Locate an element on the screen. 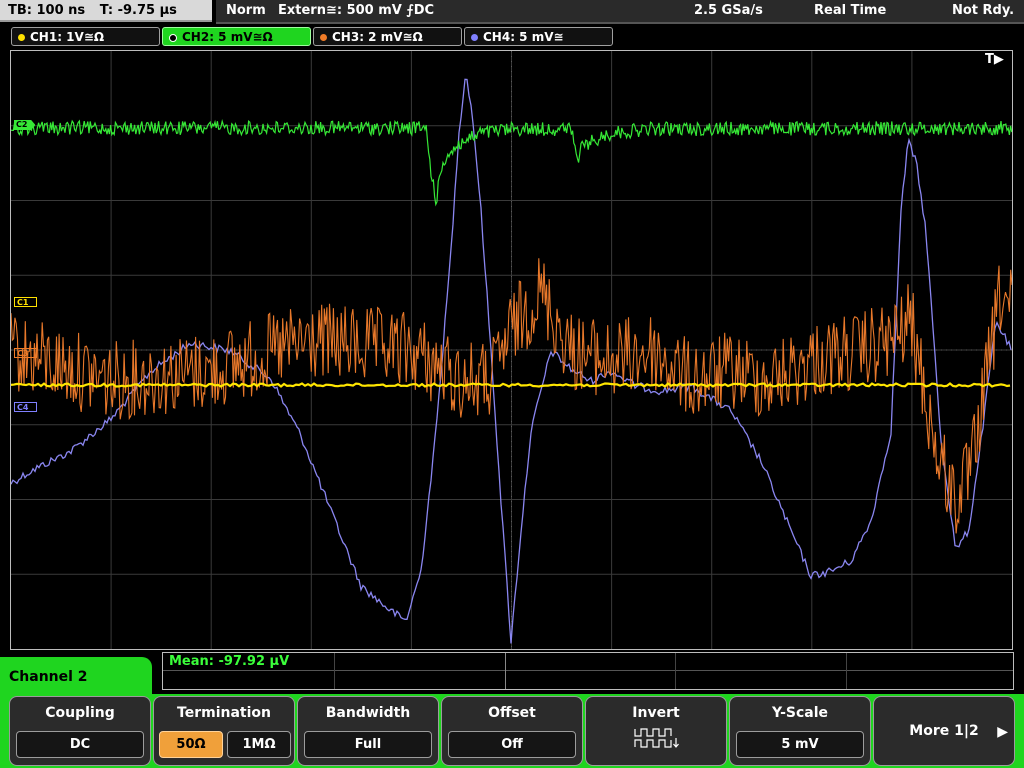 Image resolution: width=1024 pixels, height=768 pixels. yscale-value: 5 mV is located at coordinates (800, 744).